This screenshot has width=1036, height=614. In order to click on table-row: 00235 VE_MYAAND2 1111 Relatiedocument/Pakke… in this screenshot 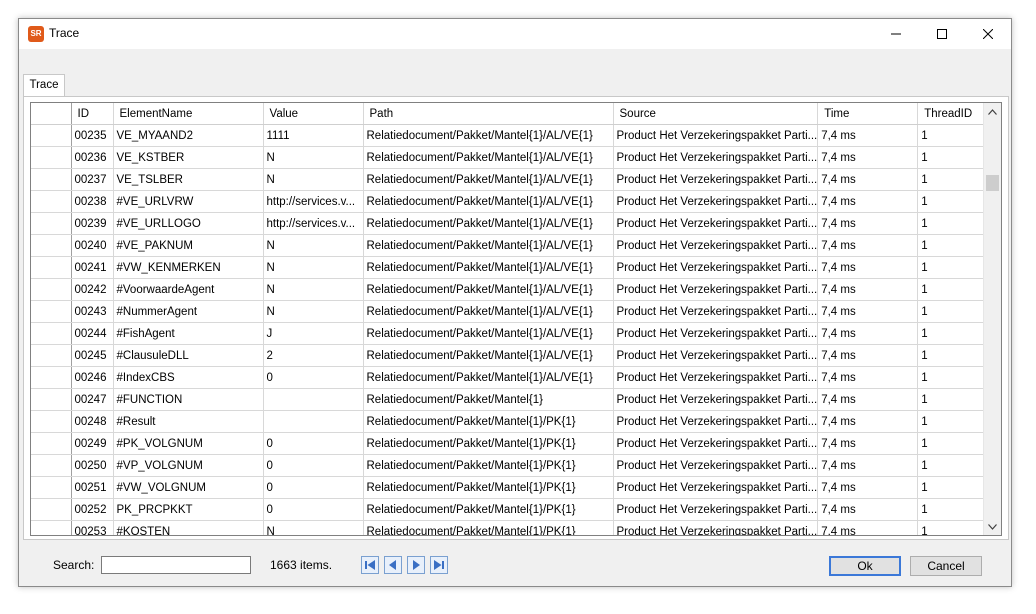, I will do `click(511, 135)`.